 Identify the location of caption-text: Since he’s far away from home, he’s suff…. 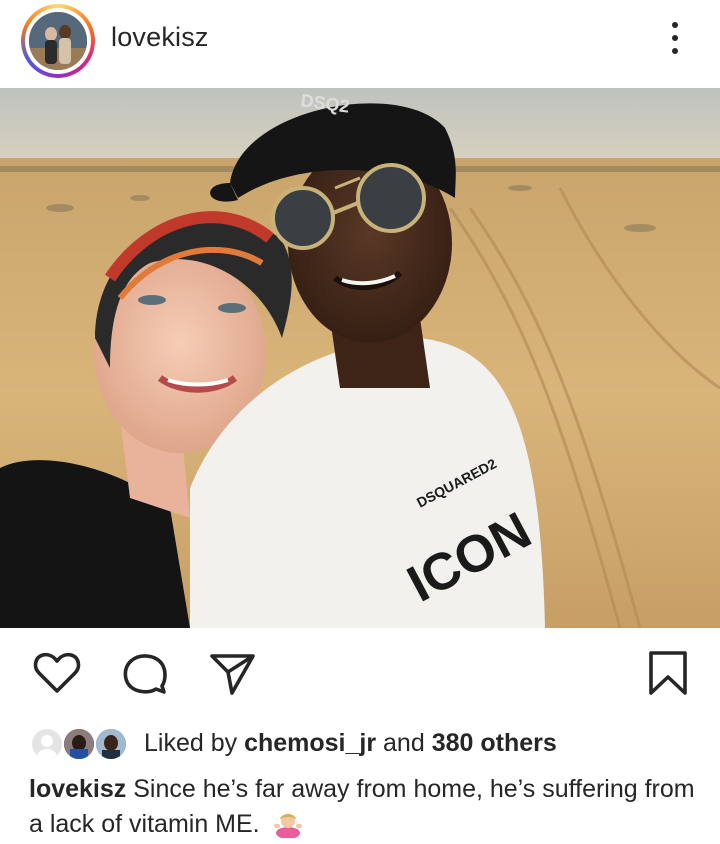
(362, 806).